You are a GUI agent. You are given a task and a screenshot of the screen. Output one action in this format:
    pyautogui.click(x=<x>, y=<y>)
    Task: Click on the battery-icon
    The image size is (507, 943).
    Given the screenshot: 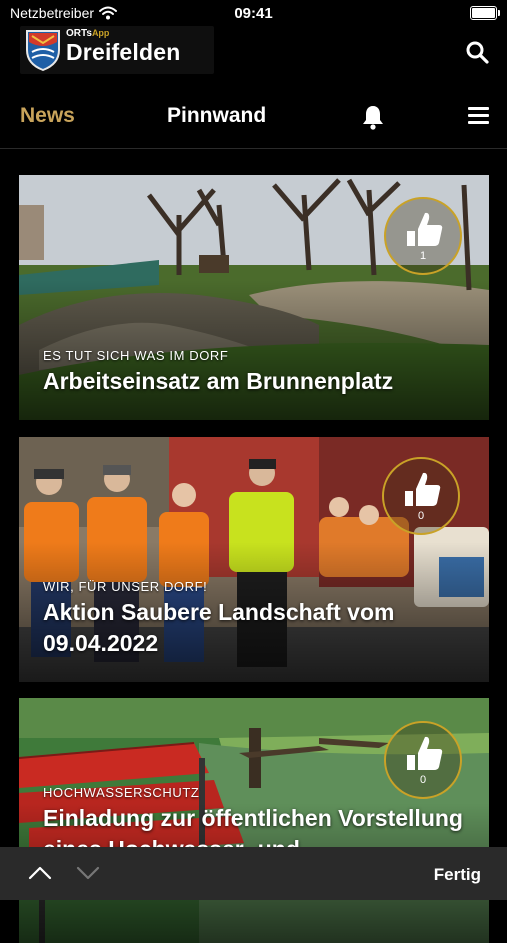 What is the action you would take?
    pyautogui.click(x=485, y=13)
    